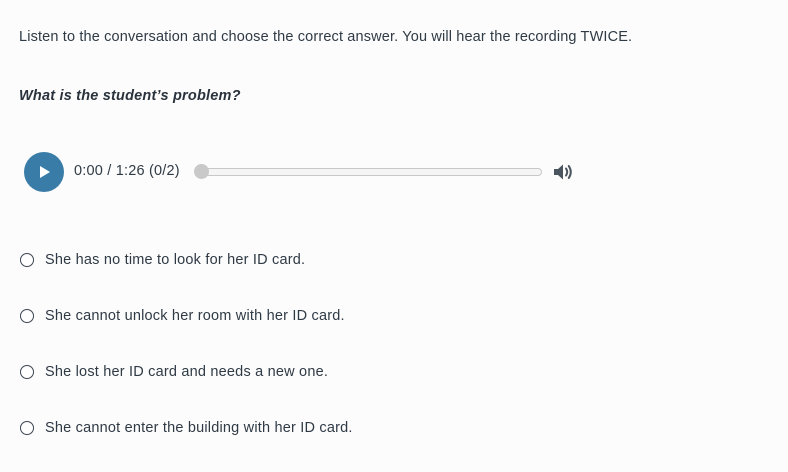  What do you see at coordinates (201, 171) in the screenshot?
I see `progress-thumb` at bounding box center [201, 171].